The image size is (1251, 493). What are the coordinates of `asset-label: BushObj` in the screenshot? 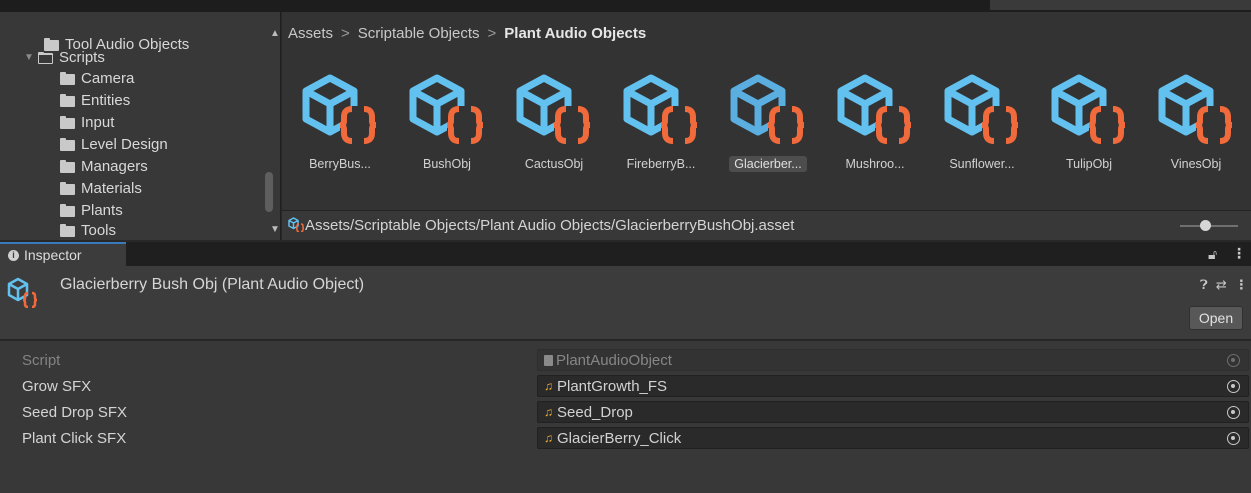 It's located at (447, 164).